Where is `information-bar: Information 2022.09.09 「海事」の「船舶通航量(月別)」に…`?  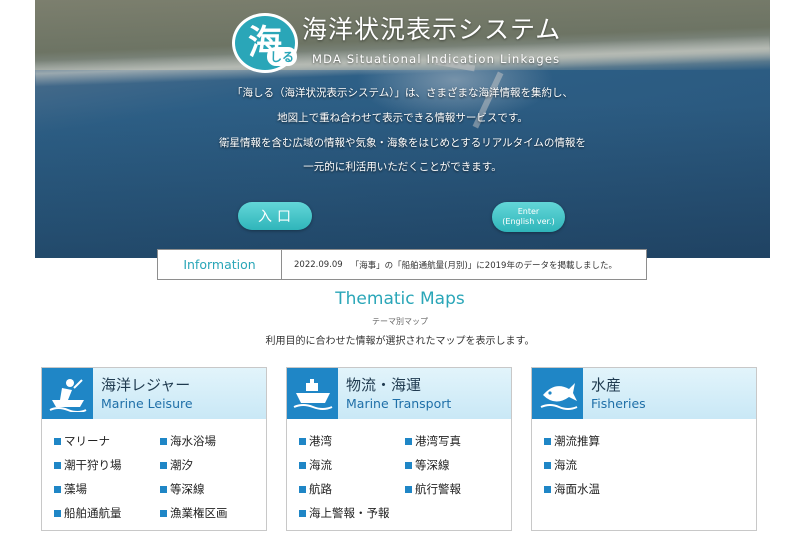
information-bar: Information 2022.09.09 「海事」の「船舶通航量(月別)」に… is located at coordinates (402, 264).